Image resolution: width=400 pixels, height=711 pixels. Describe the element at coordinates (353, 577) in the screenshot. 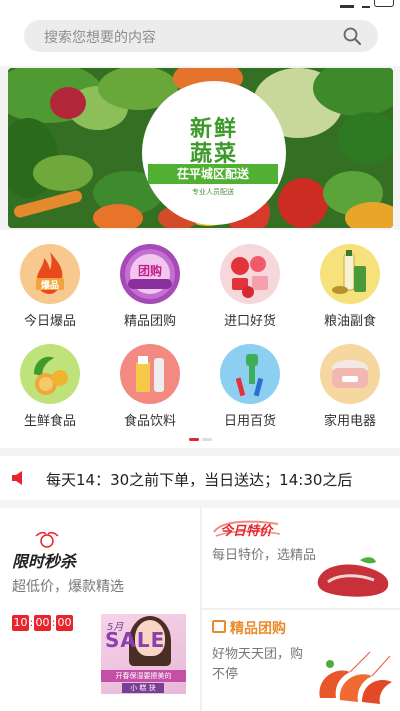

I see `meat-image` at that location.